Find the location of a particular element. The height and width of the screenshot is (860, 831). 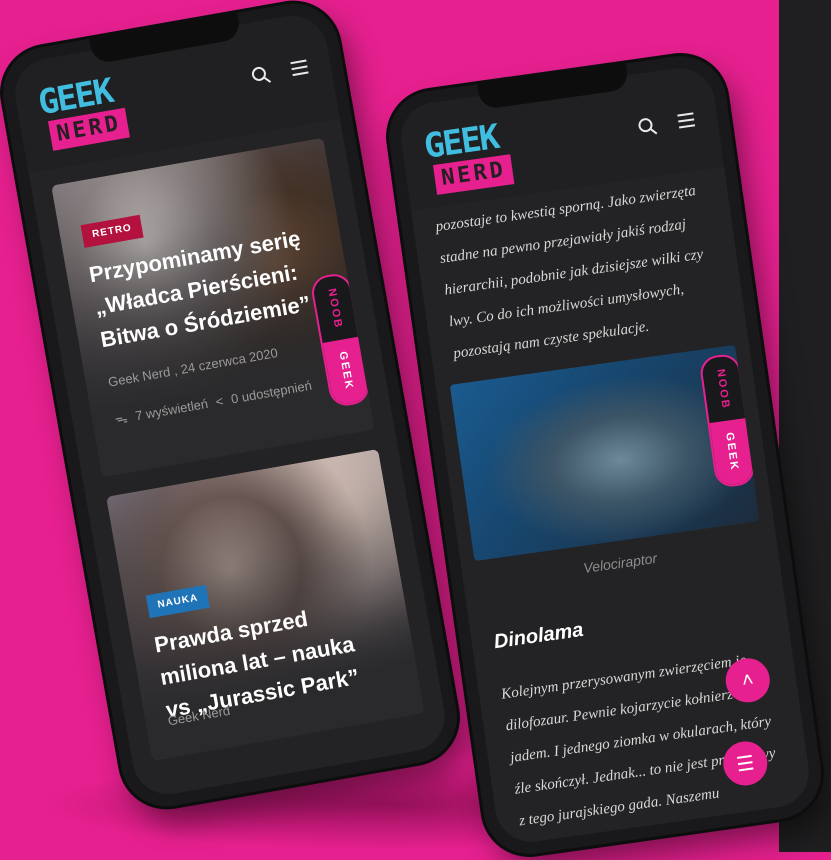

article-image-velociraptor: NOOB GEEK is located at coordinates (604, 453).